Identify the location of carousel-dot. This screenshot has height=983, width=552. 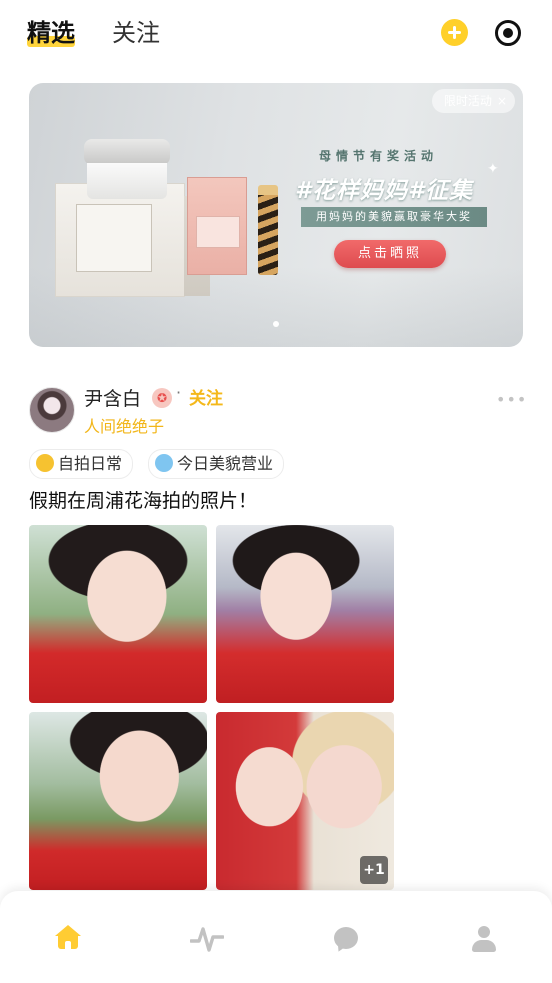
(276, 324).